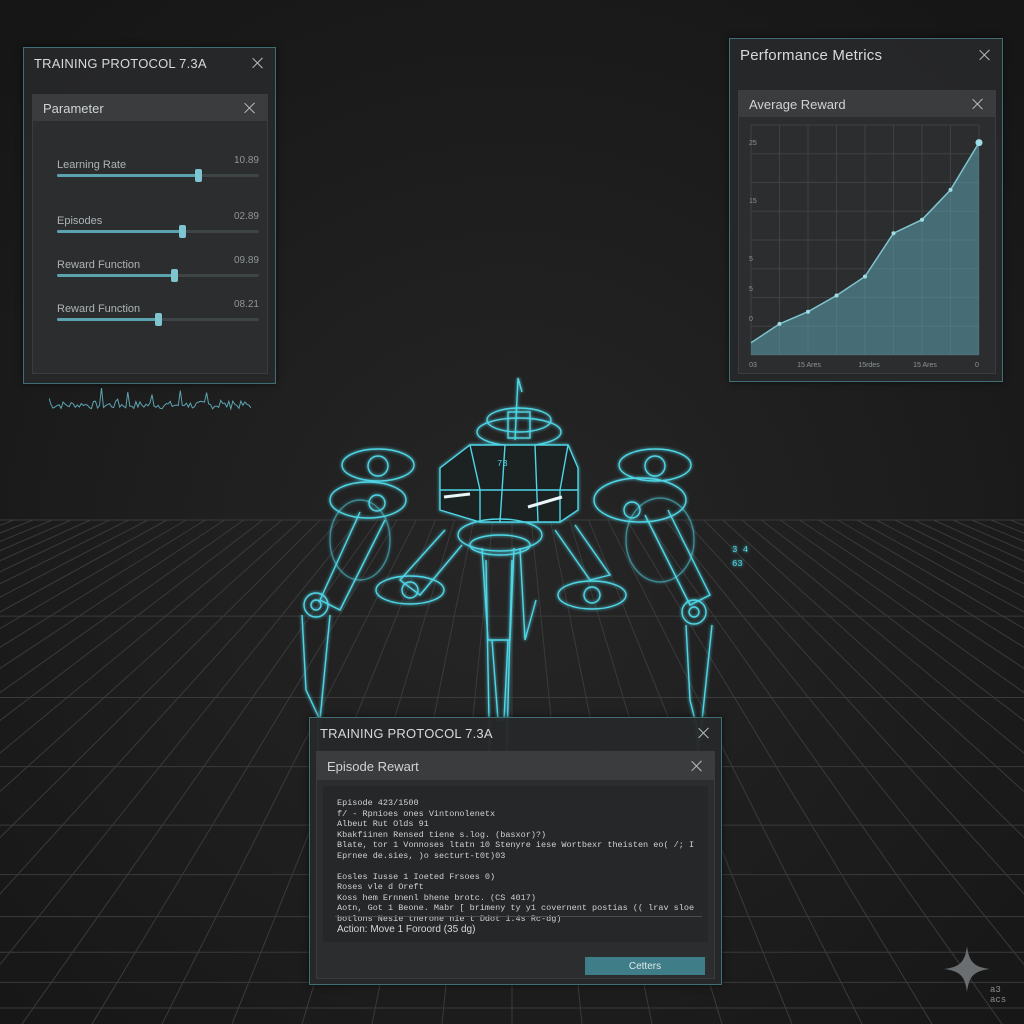 The height and width of the screenshot is (1024, 1024). Describe the element at coordinates (751, 319) in the screenshot. I see `y-tick-label: 0` at that location.